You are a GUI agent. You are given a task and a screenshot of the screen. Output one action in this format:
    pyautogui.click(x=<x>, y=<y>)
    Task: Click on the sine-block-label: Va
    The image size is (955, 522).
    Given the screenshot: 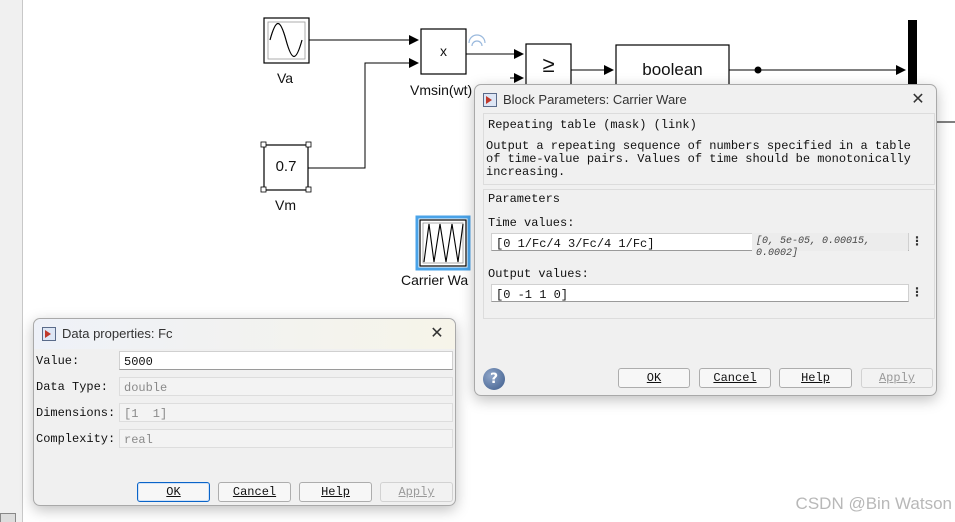 What is the action you would take?
    pyautogui.click(x=285, y=78)
    